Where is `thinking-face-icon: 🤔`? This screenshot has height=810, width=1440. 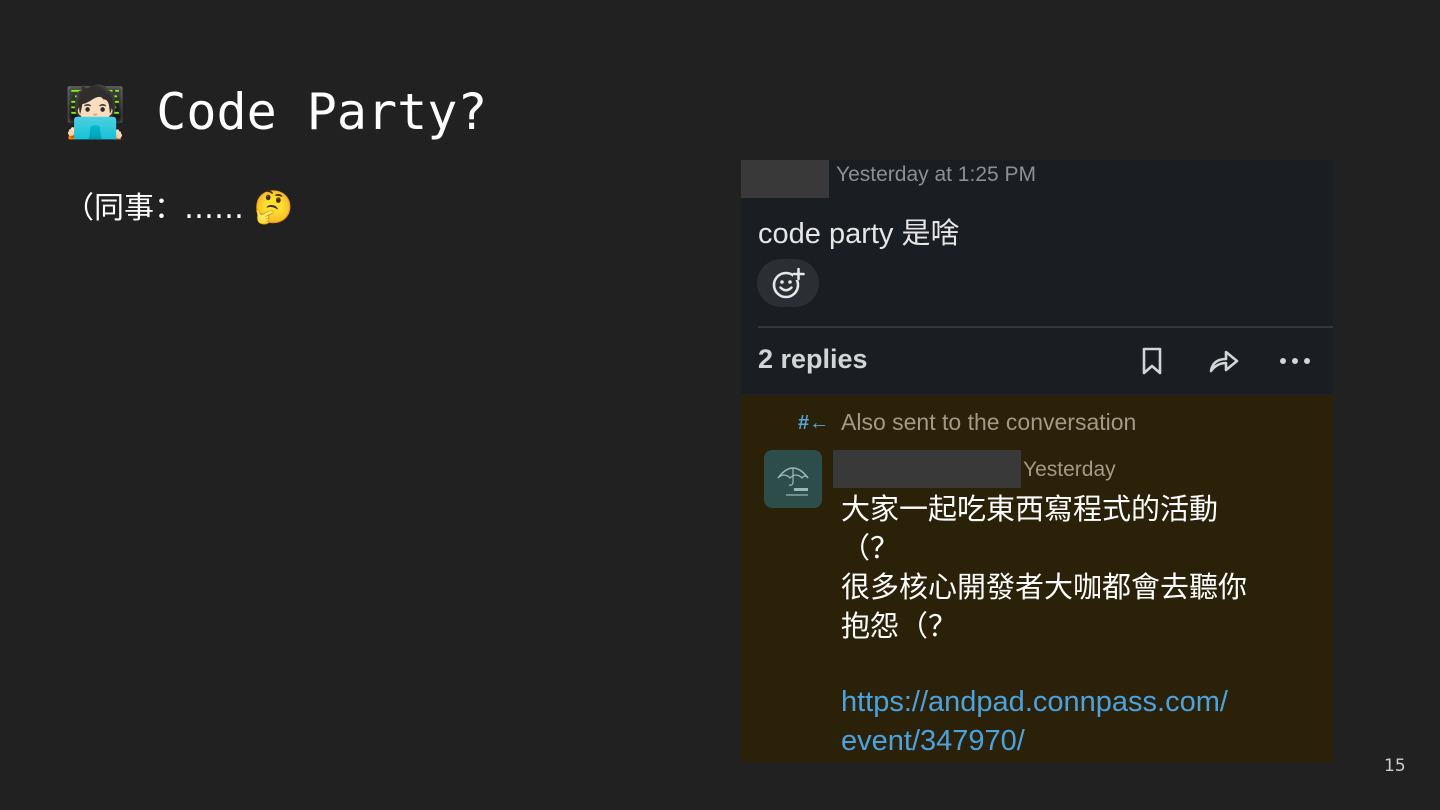
thinking-face-icon: 🤔 is located at coordinates (273, 207).